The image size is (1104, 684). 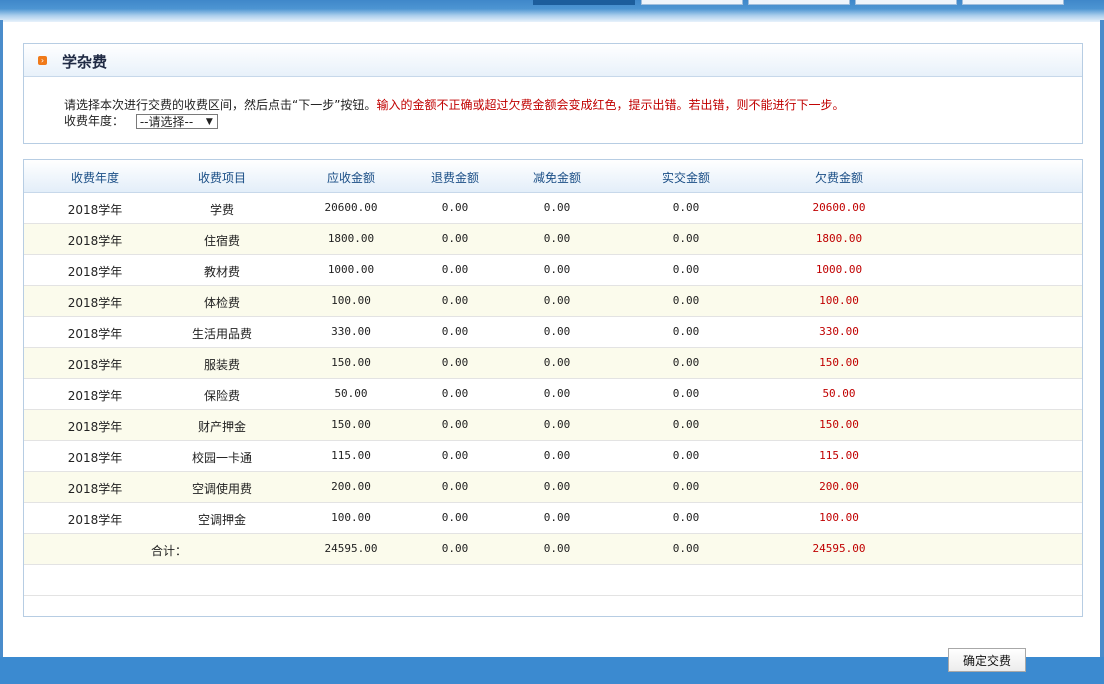 I want to click on cell-item: 保险费, so click(x=221, y=396).